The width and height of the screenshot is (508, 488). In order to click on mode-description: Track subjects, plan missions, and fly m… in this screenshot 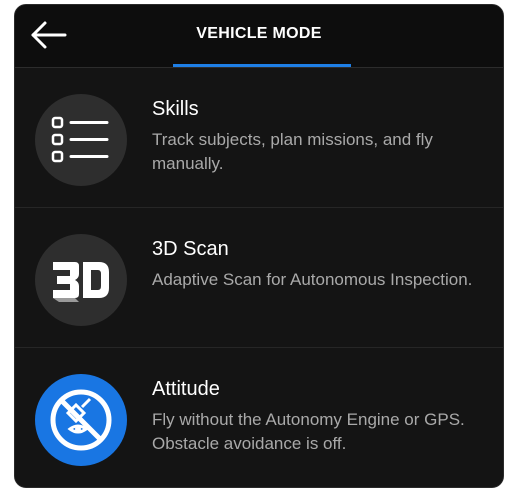, I will do `click(292, 151)`.